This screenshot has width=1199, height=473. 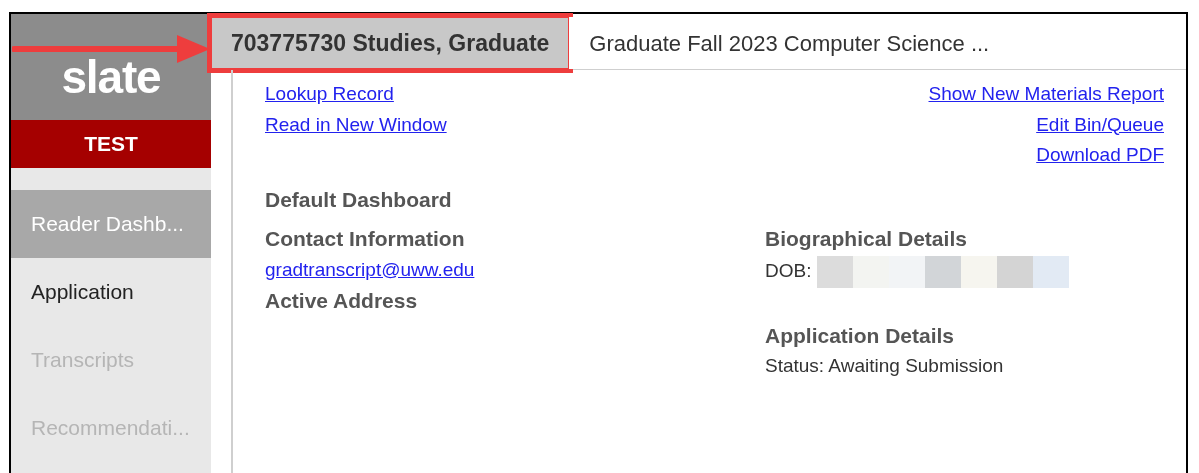 What do you see at coordinates (866, 239) in the screenshot?
I see `section-heading: Biographical Details` at bounding box center [866, 239].